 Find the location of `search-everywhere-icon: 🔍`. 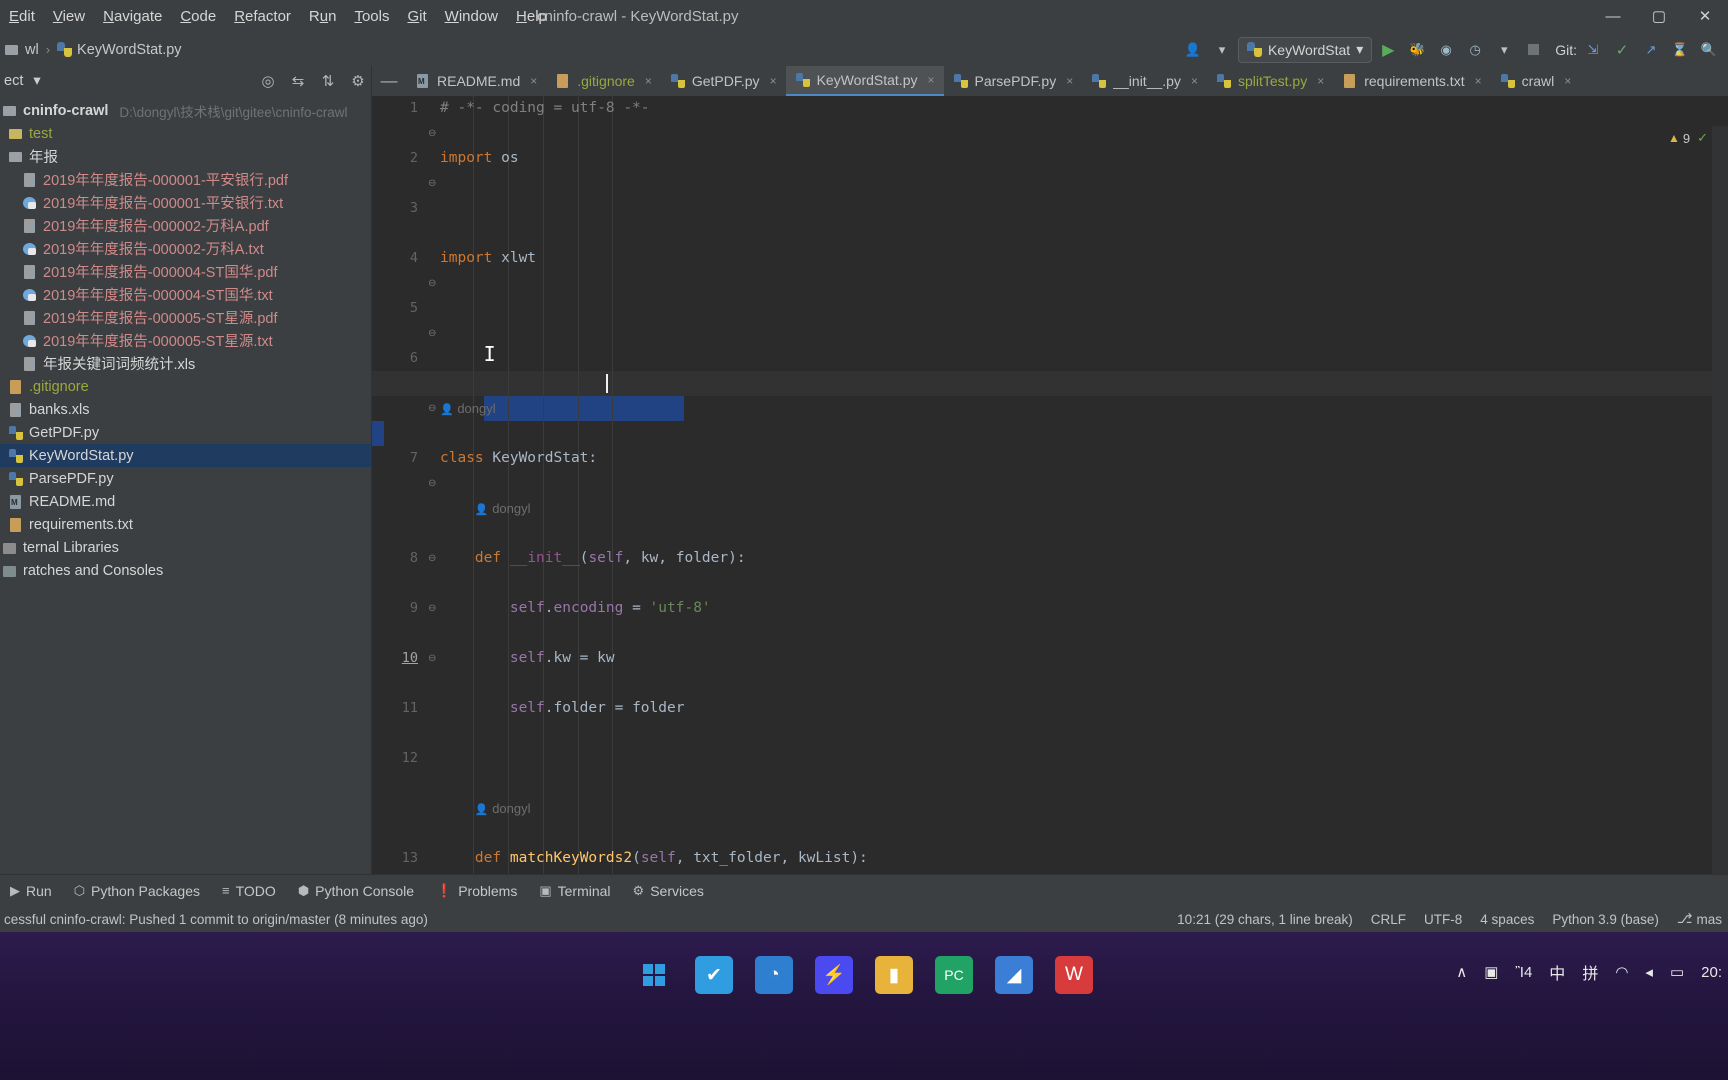

search-everywhere-icon: 🔍 is located at coordinates (1709, 50).